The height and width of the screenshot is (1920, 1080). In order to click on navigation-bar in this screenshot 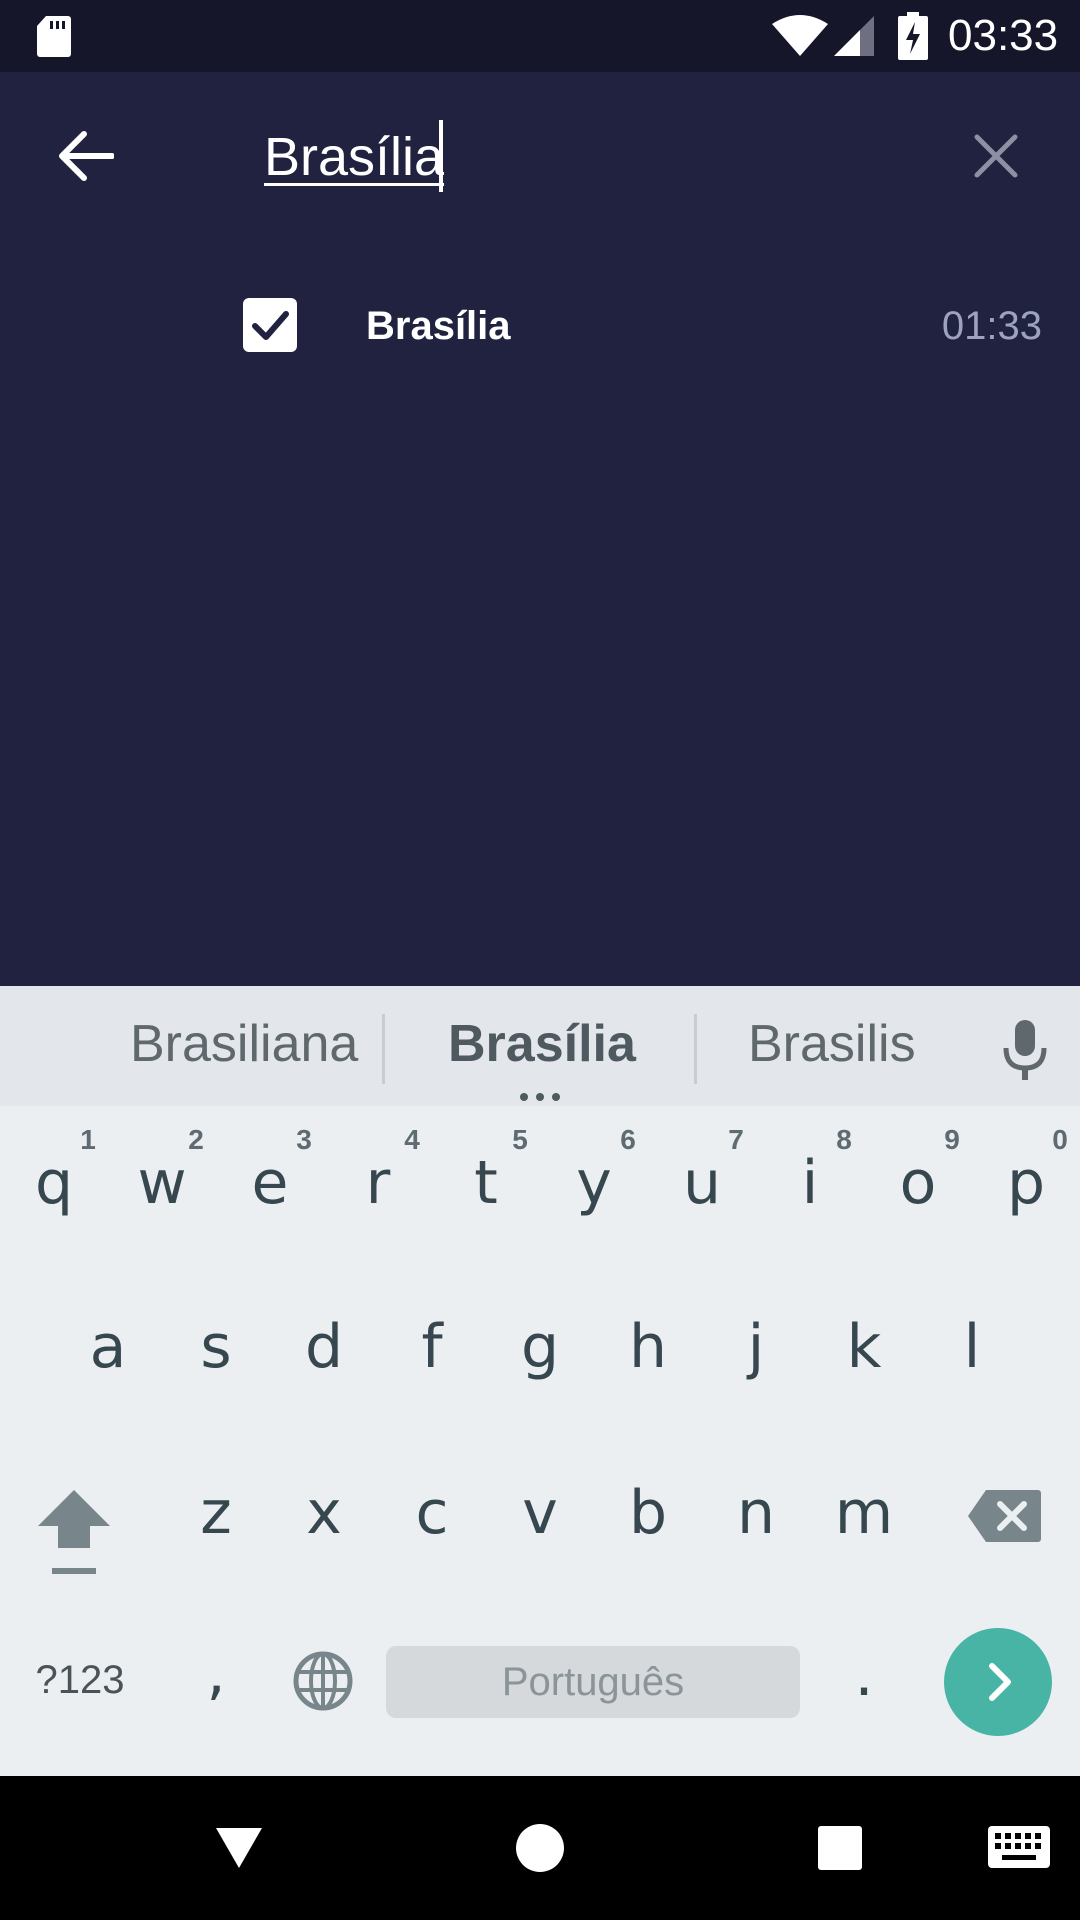, I will do `click(540, 1848)`.